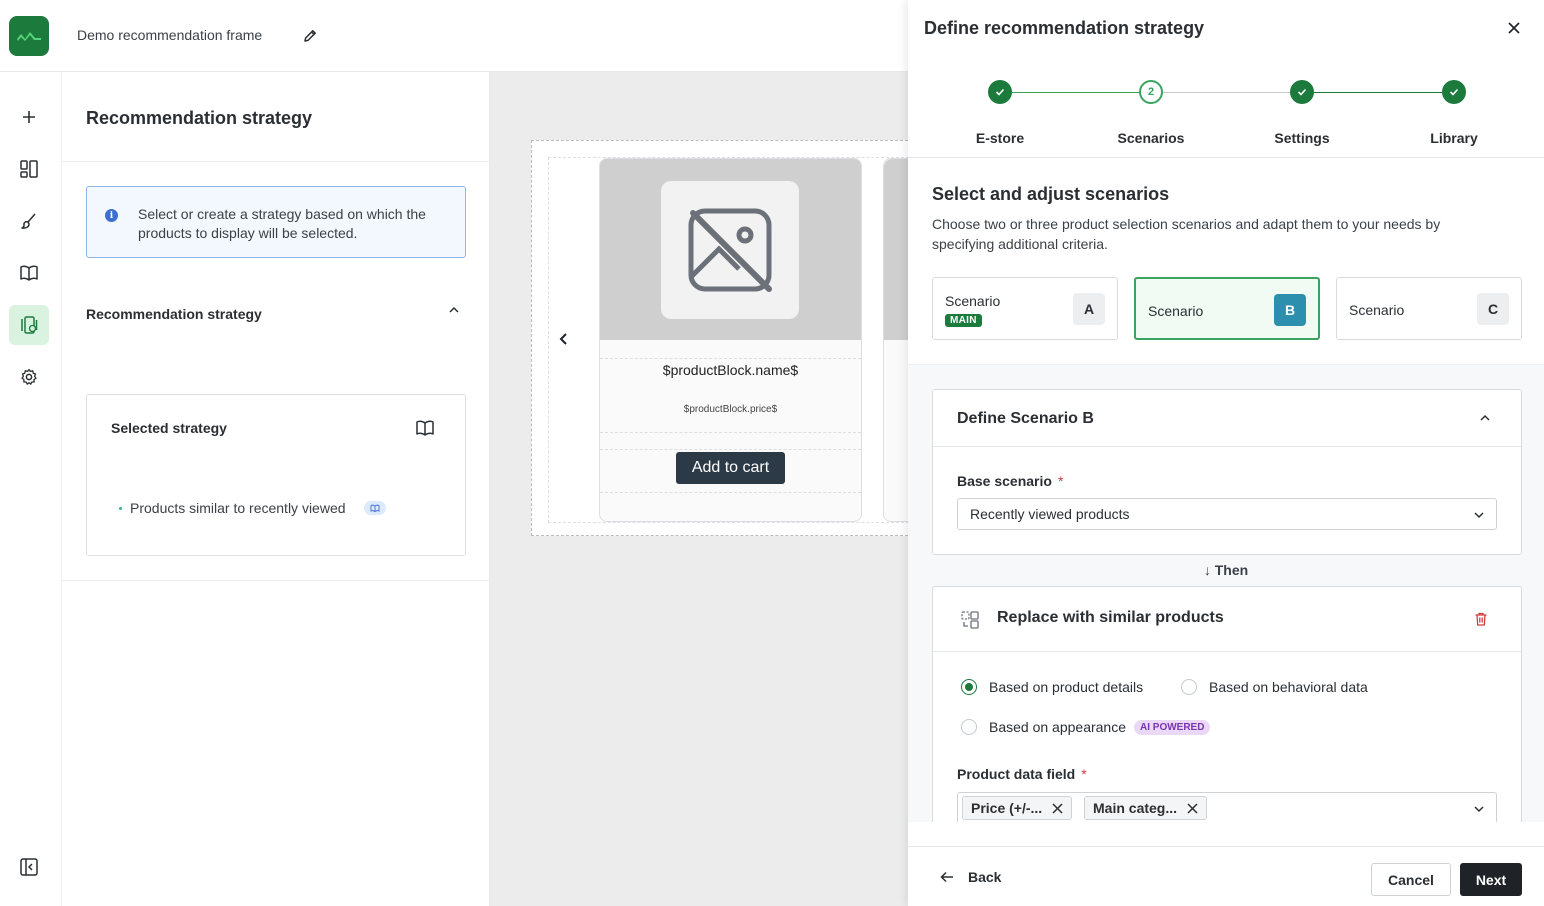  Describe the element at coordinates (120, 508) in the screenshot. I see `bullet` at that location.